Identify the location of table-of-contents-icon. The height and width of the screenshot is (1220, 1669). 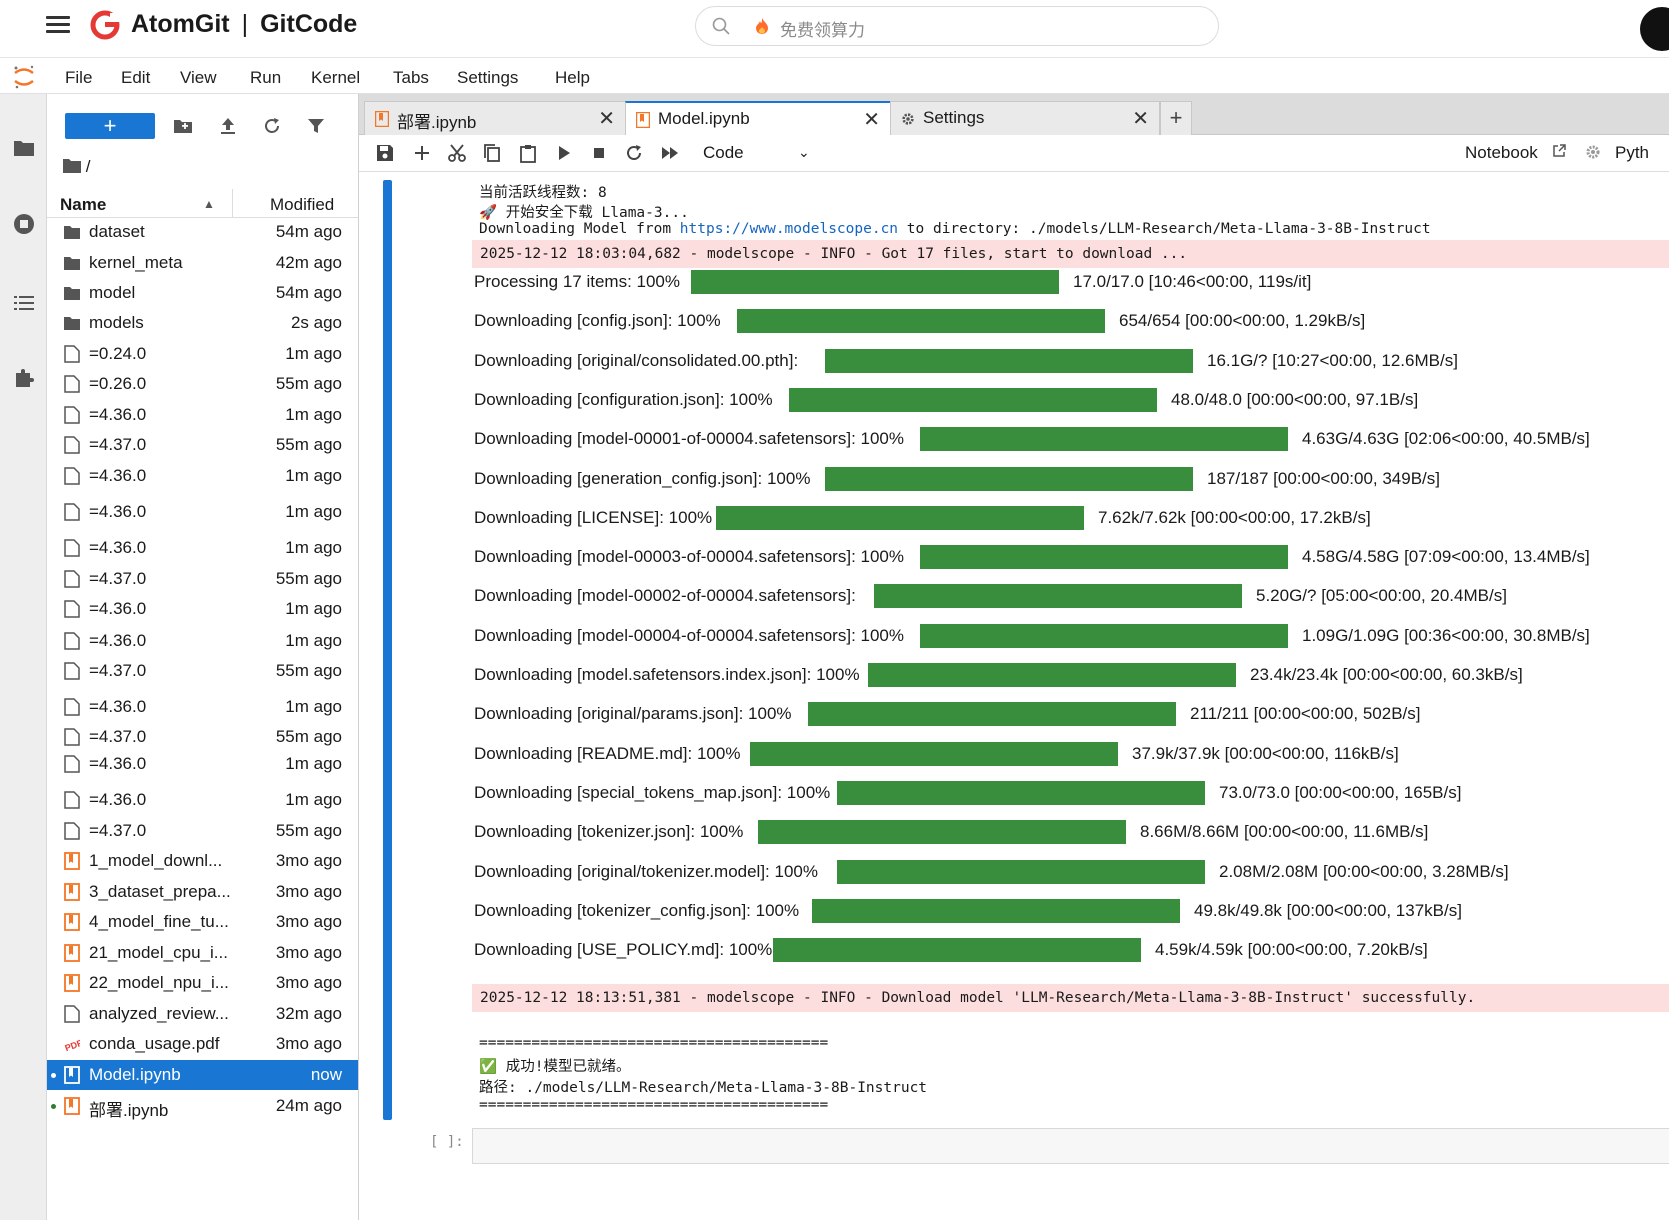
(24, 303).